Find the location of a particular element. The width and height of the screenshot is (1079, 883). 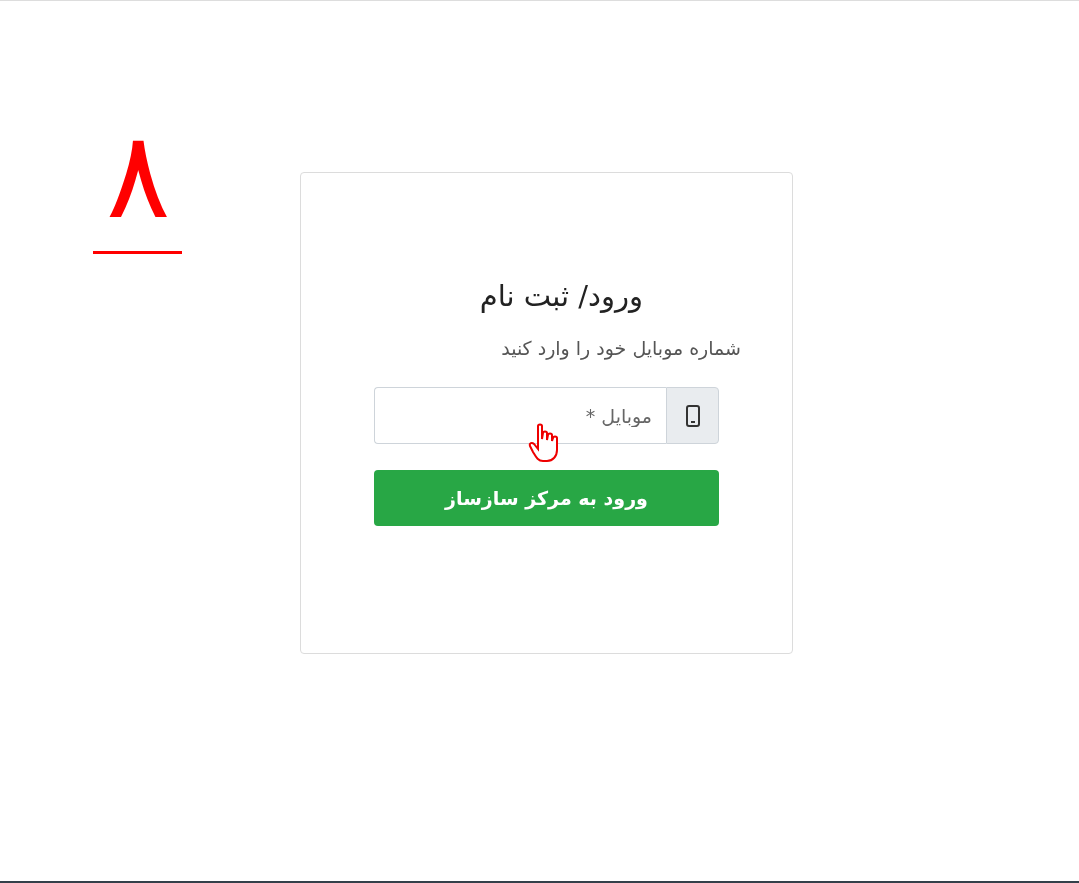

phone-icon is located at coordinates (692, 415).